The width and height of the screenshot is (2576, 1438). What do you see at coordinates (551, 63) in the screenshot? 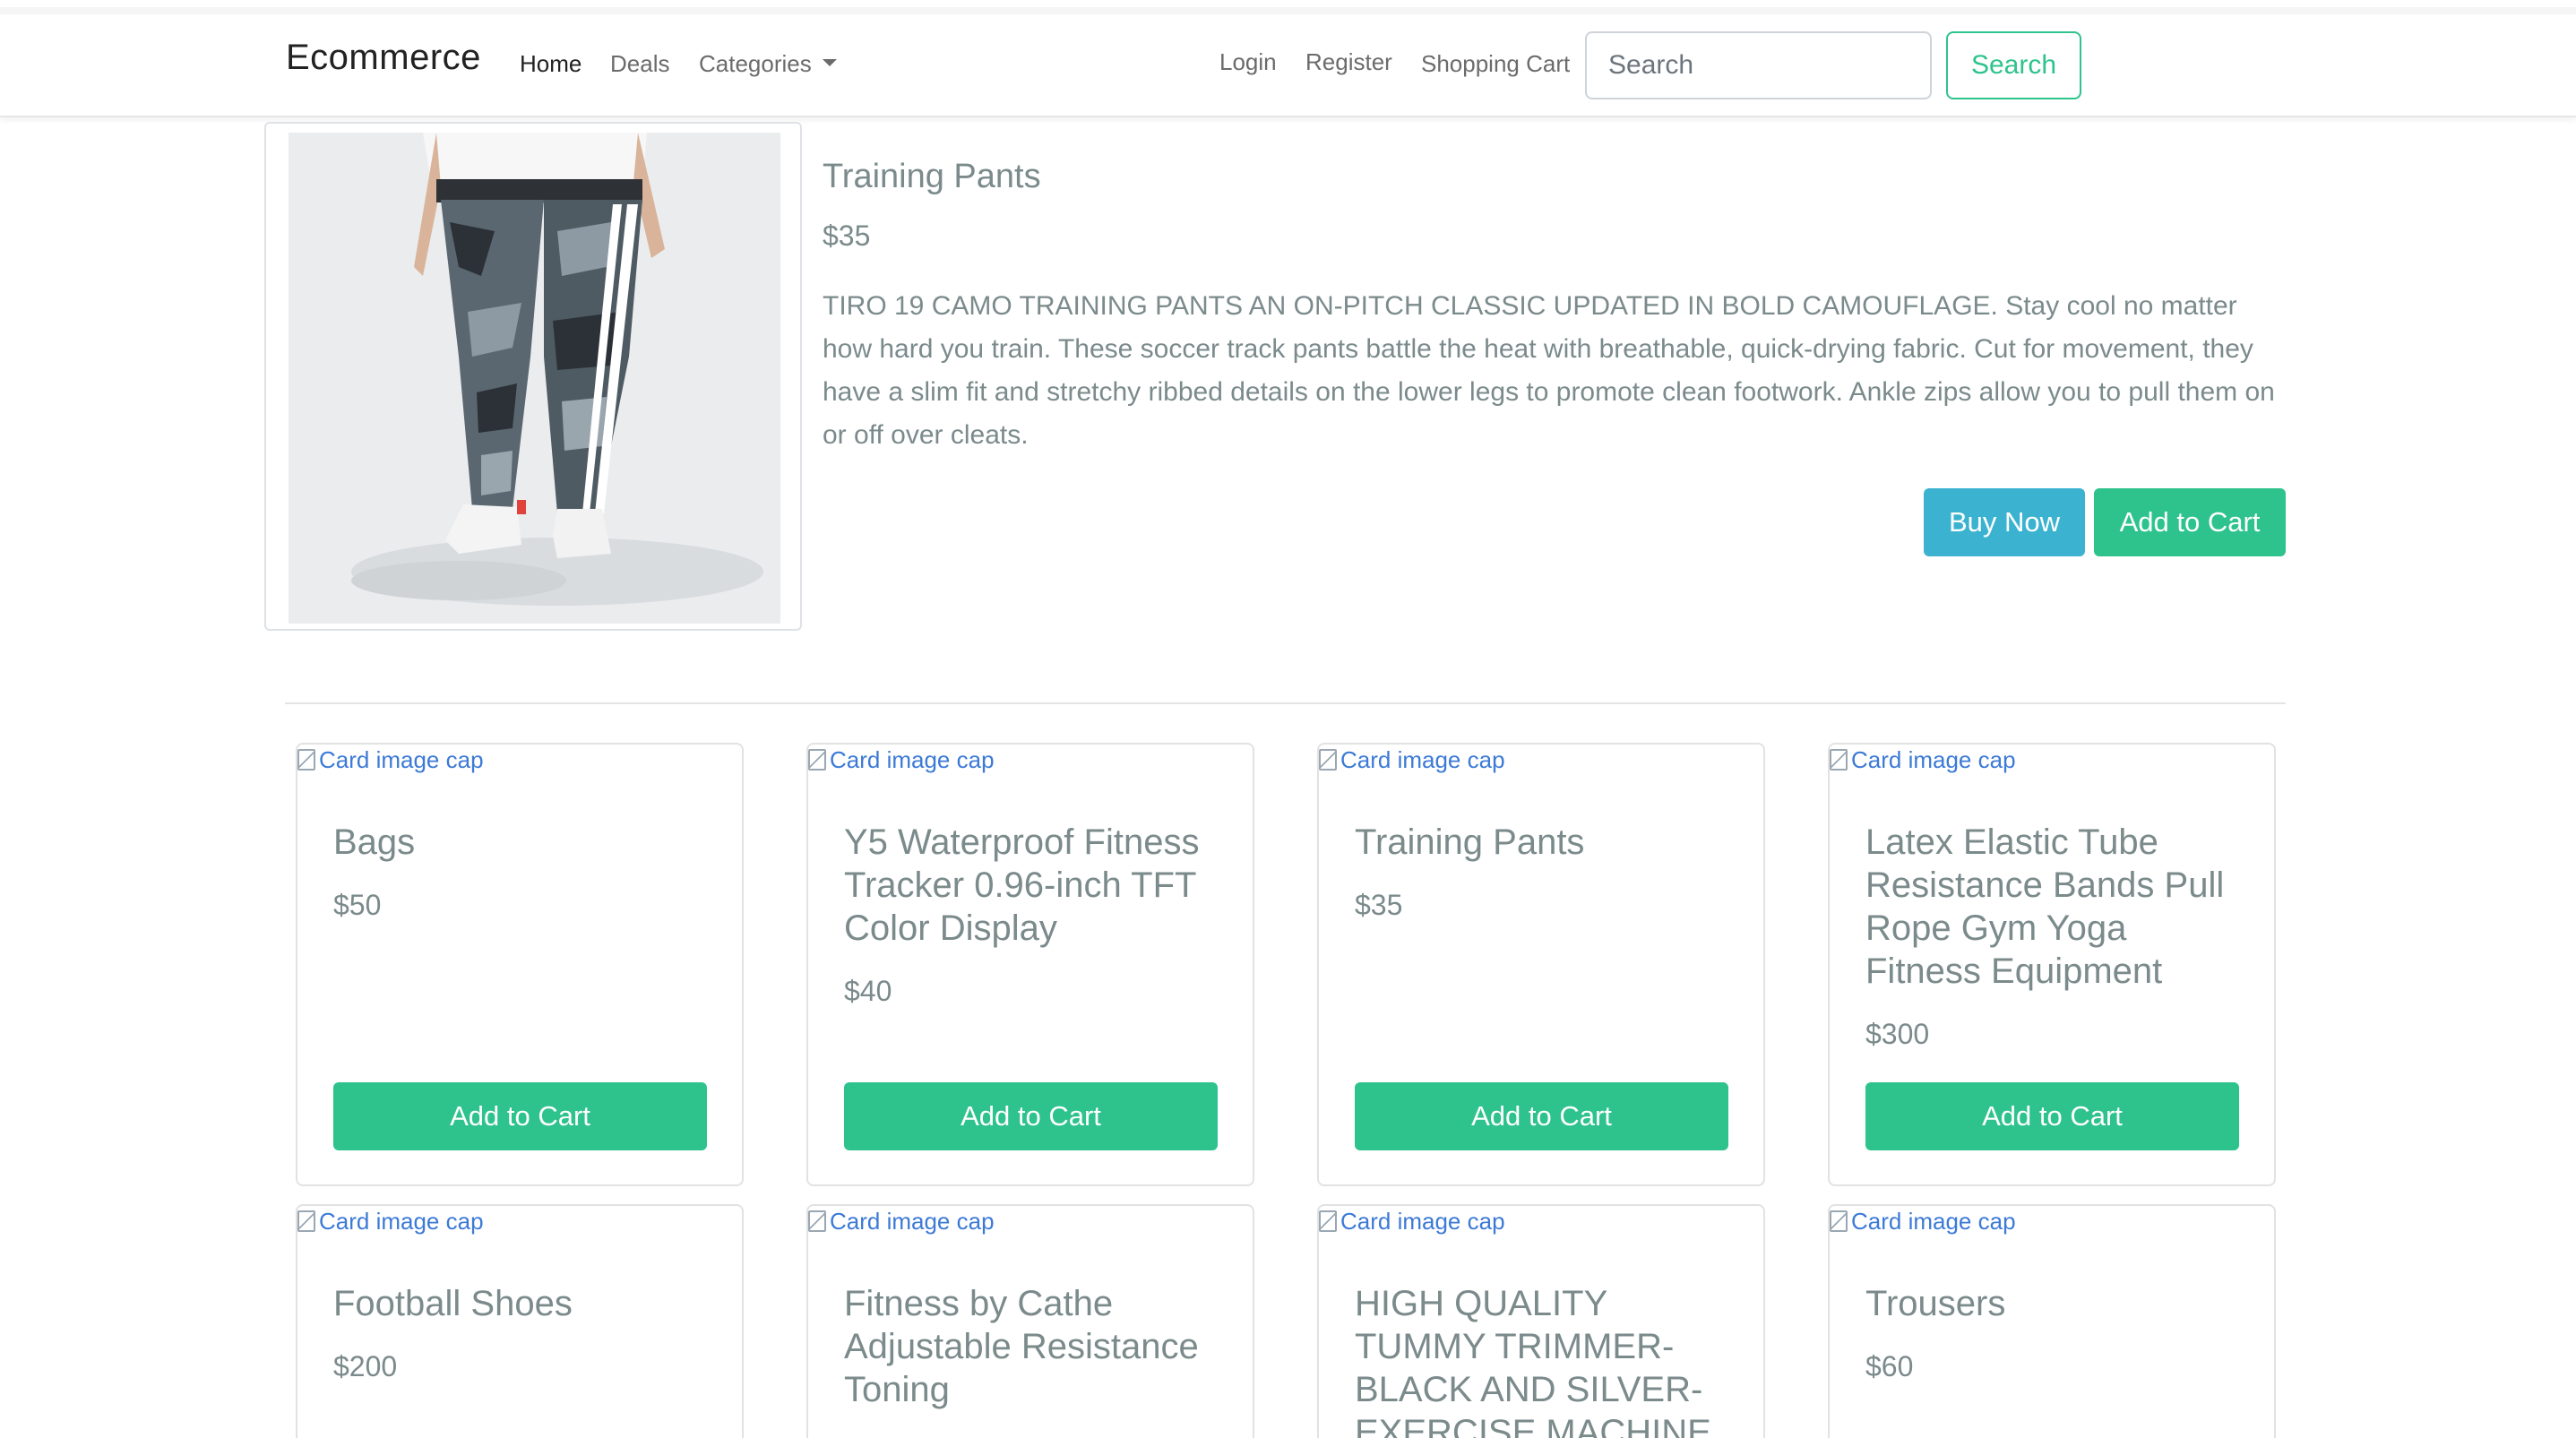
I see `nav-home-link: Home` at bounding box center [551, 63].